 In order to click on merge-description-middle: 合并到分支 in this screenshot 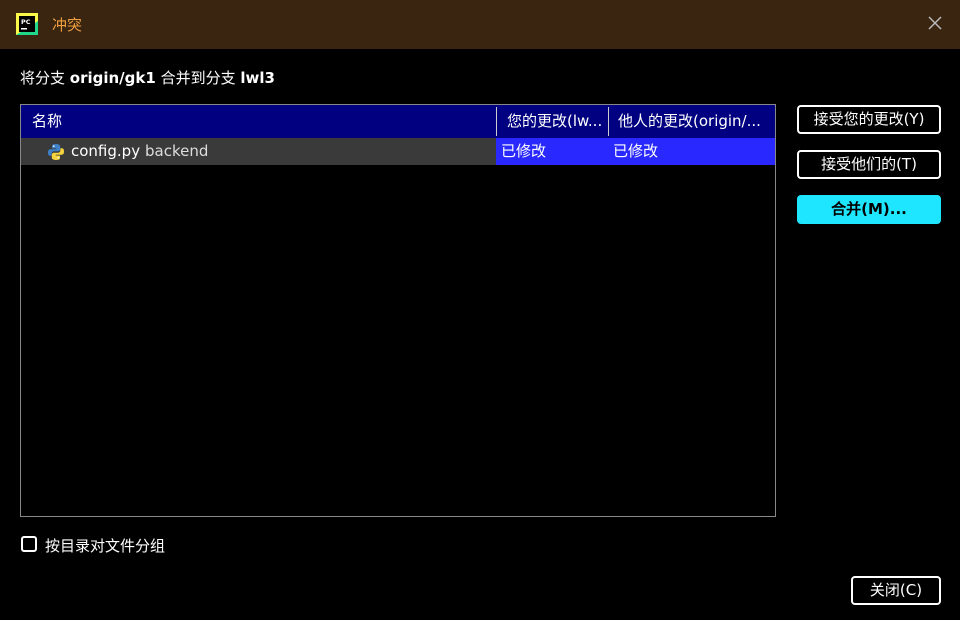, I will do `click(198, 78)`.